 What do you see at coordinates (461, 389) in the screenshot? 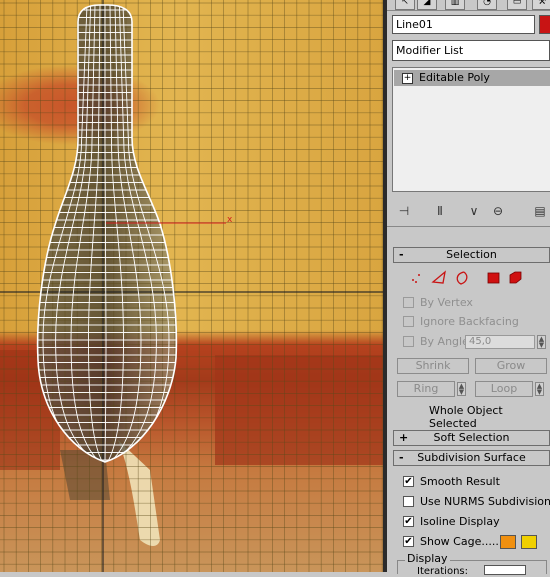
I see `ring-spinner-arrows: ▲ ▼` at bounding box center [461, 389].